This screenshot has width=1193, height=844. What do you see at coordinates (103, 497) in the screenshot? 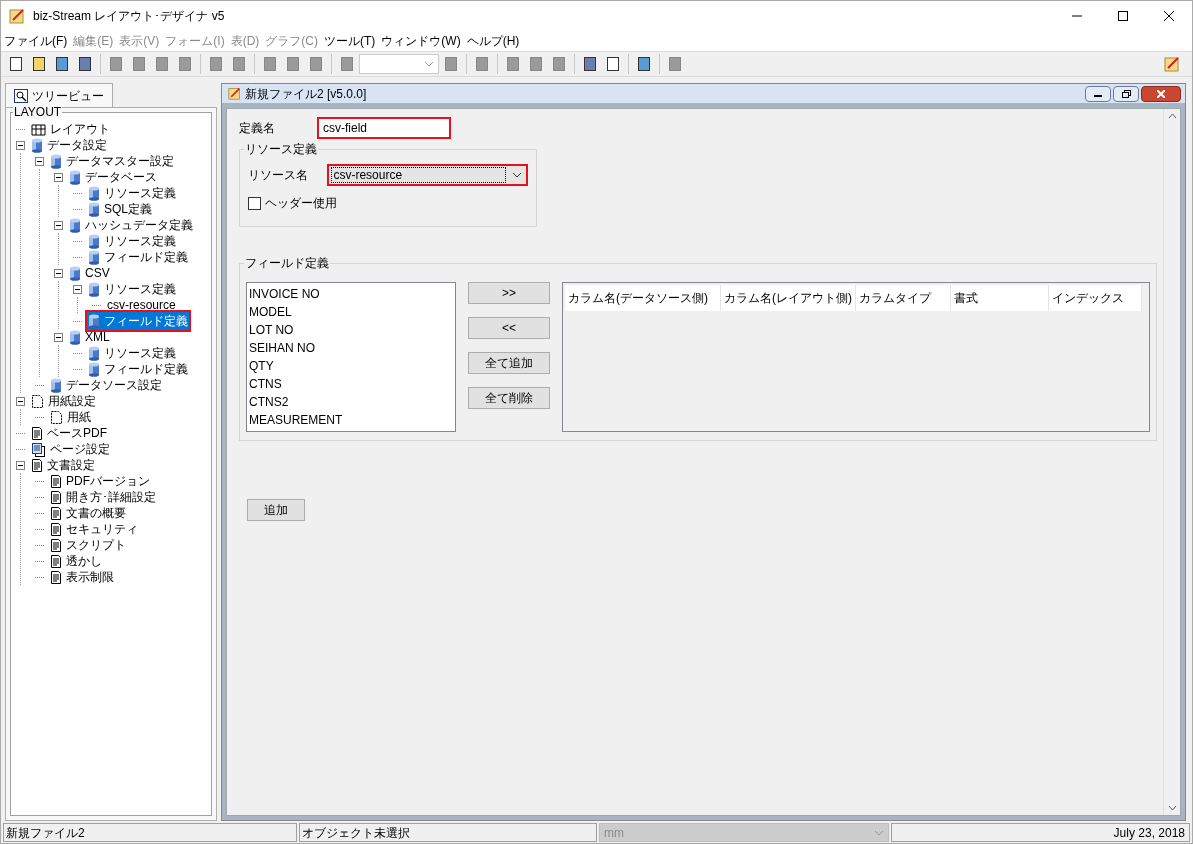
I see `tree-item: 開き方･詳細設定` at bounding box center [103, 497].